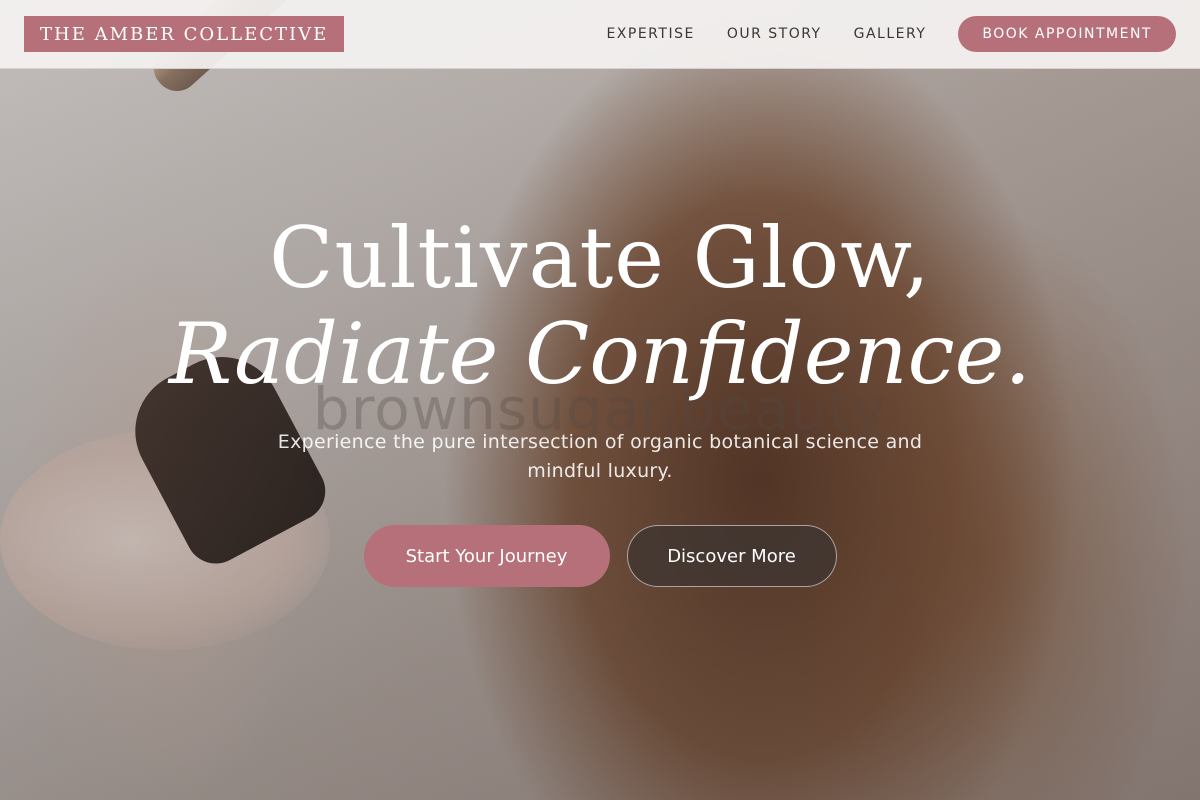 This screenshot has height=800, width=1200. What do you see at coordinates (184, 34) in the screenshot?
I see `brand-logo: THE AMBER COLLECTIVE` at bounding box center [184, 34].